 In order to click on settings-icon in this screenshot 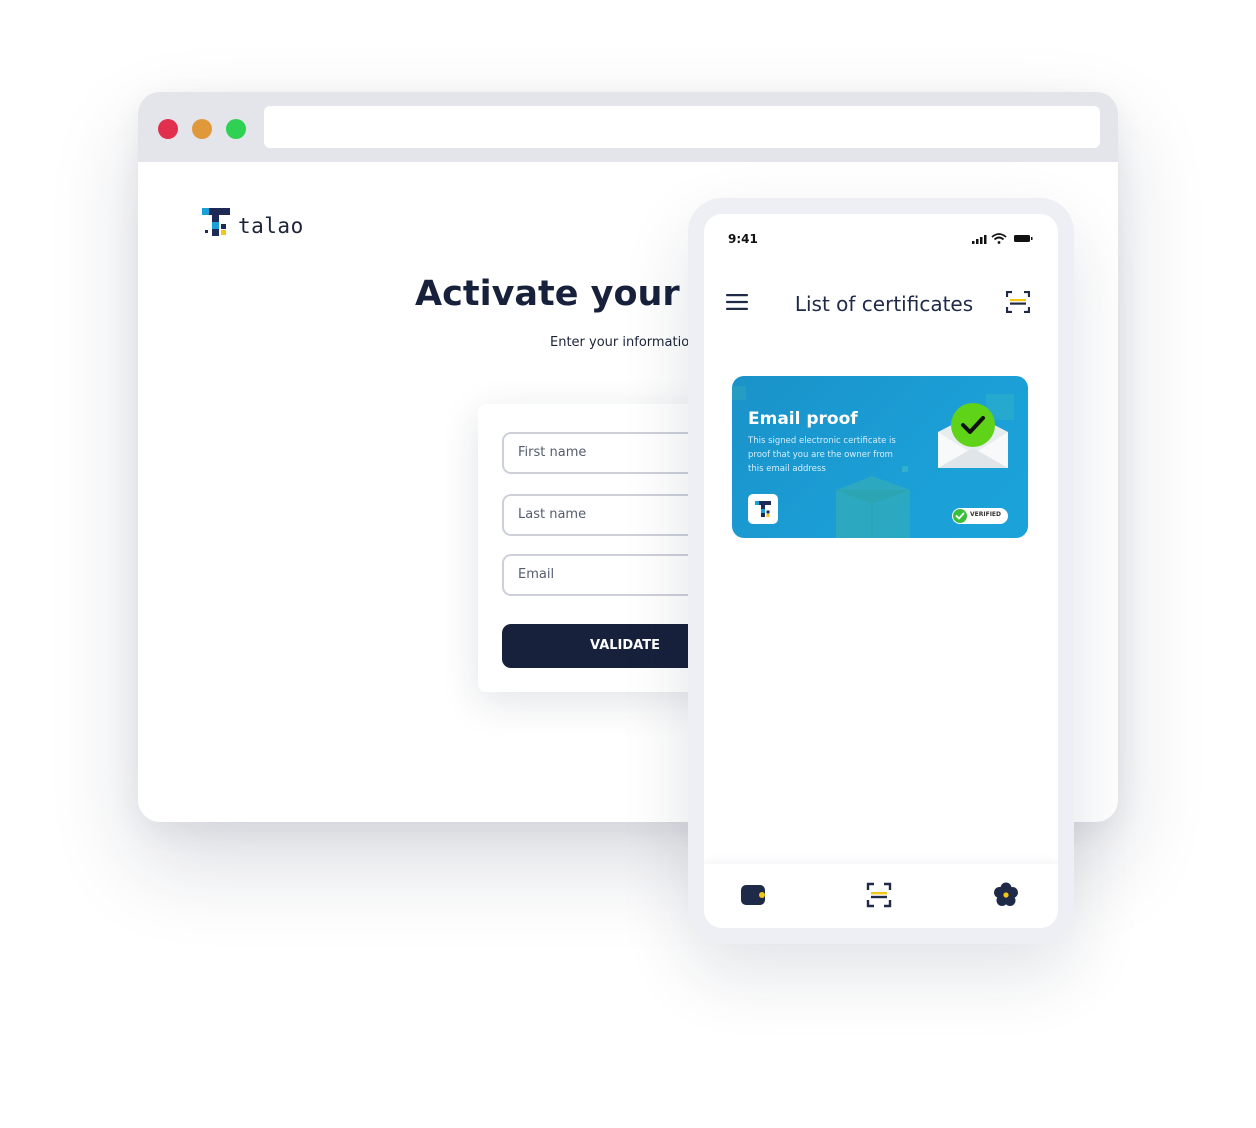, I will do `click(1006, 895)`.